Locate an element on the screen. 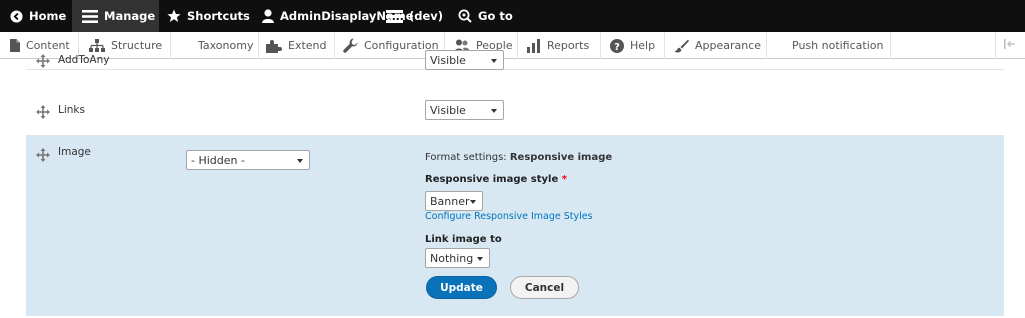 The height and width of the screenshot is (318, 1025). toolbar-environment-label: (dev) is located at coordinates (426, 16).